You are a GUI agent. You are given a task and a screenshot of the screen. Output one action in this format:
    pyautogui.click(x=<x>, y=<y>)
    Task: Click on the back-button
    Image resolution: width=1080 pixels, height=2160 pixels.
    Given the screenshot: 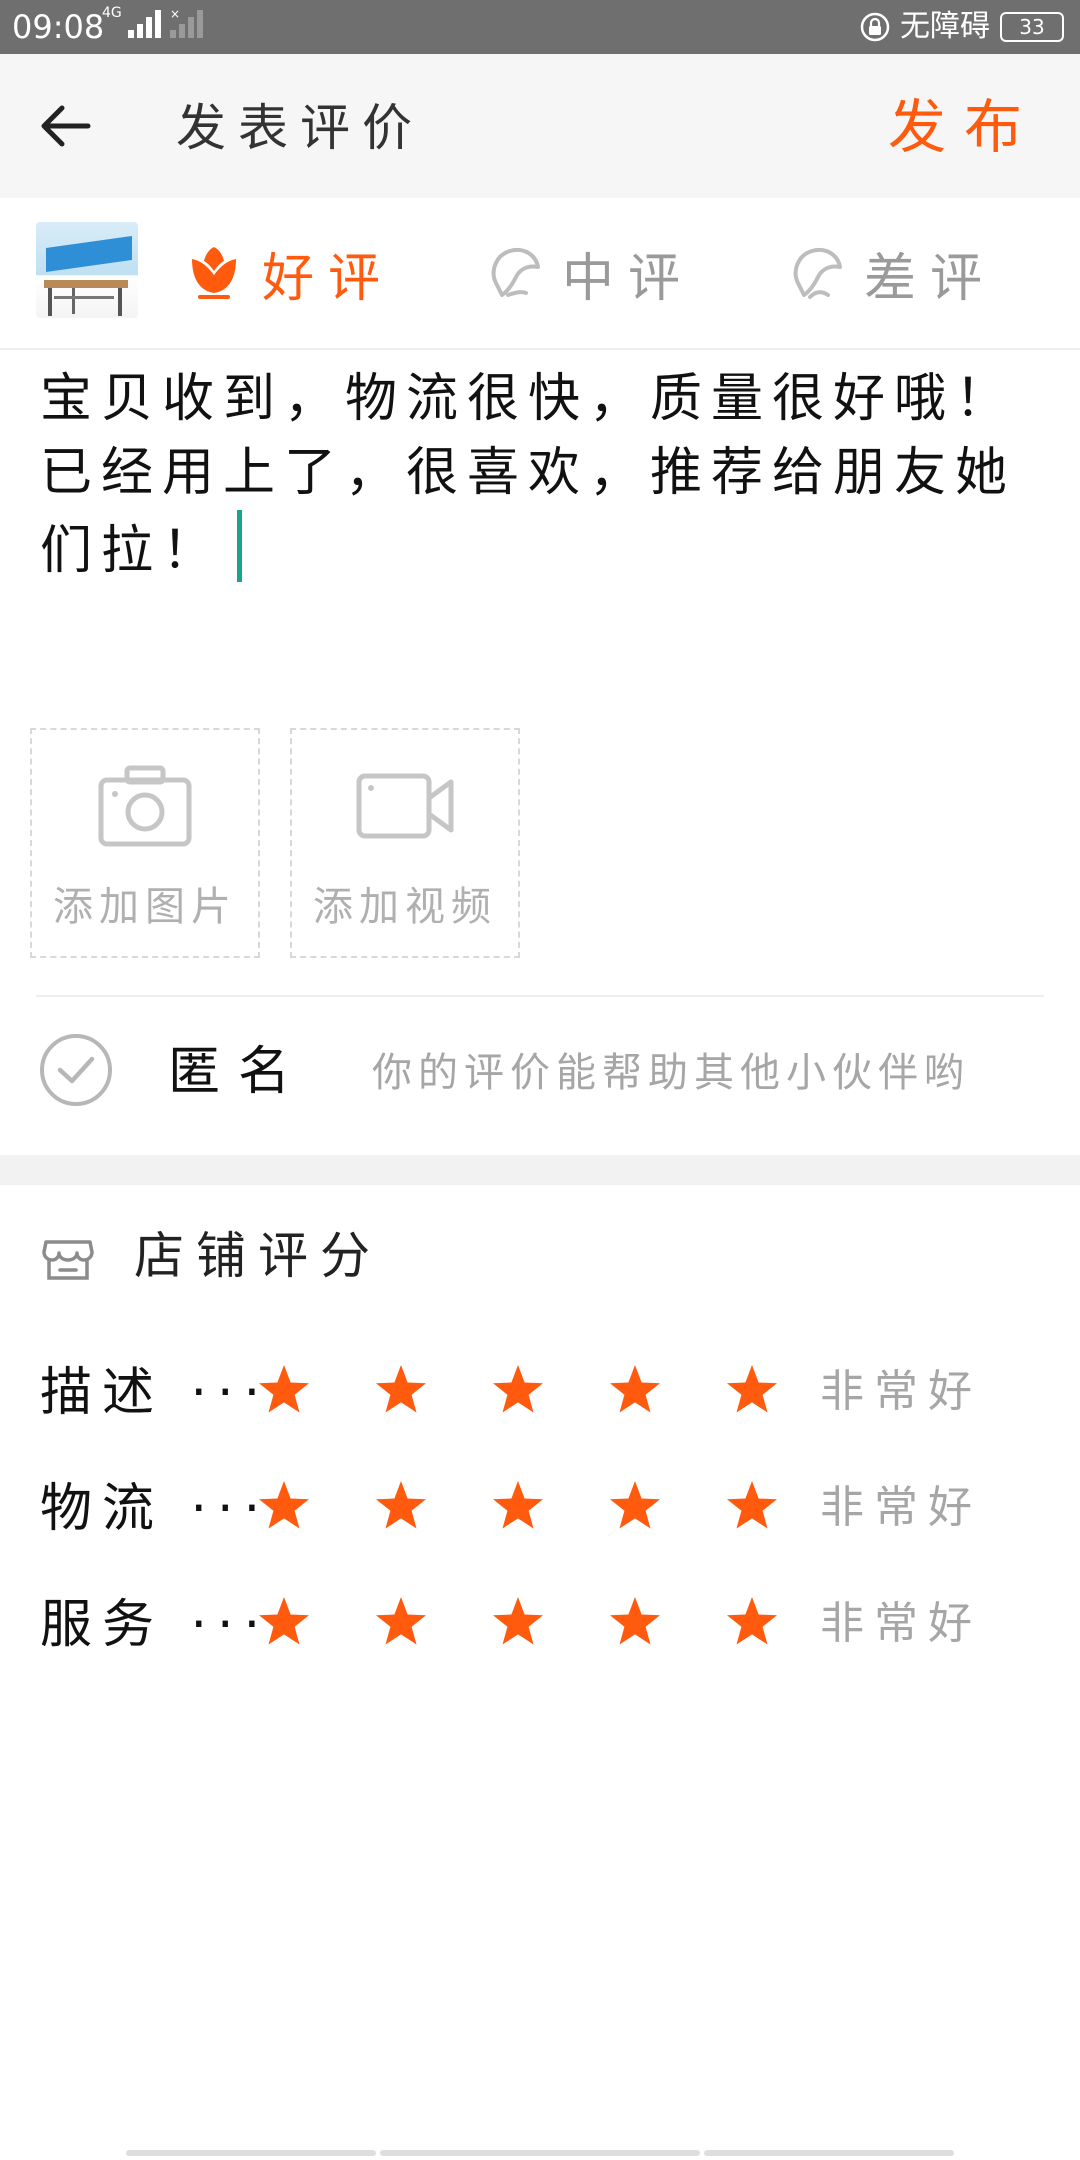 What is the action you would take?
    pyautogui.click(x=85, y=126)
    